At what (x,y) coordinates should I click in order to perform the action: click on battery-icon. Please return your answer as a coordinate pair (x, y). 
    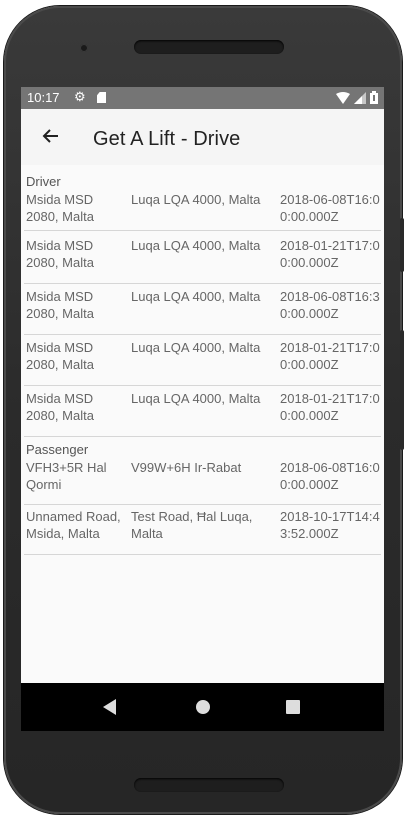
    Looking at the image, I should click on (374, 97).